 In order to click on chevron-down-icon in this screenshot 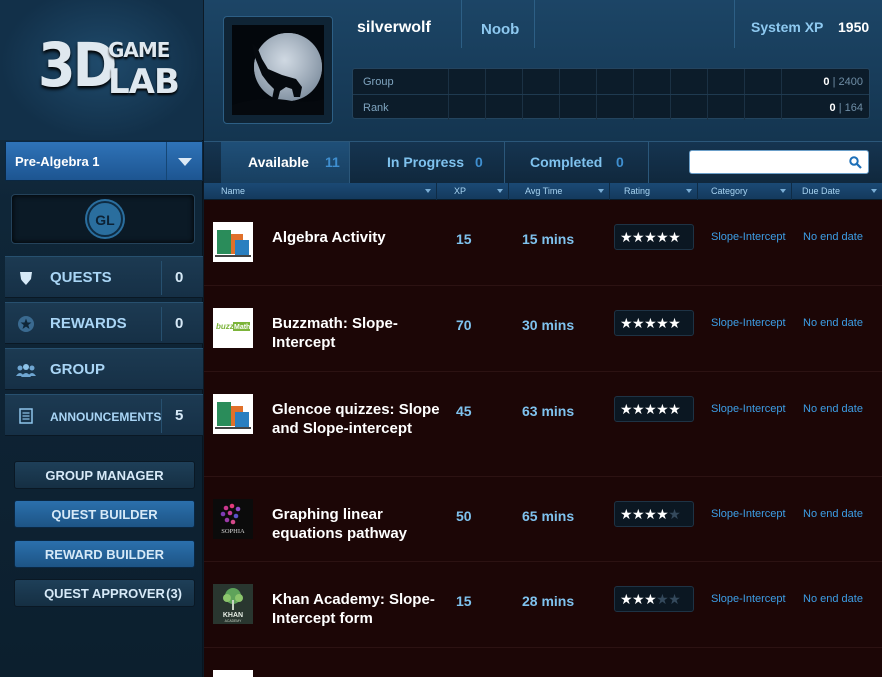, I will do `click(185, 162)`.